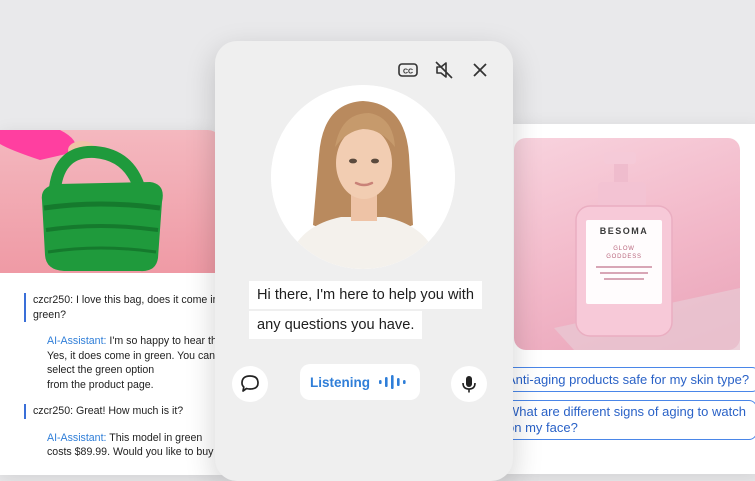  I want to click on microphone-icon, so click(469, 384).